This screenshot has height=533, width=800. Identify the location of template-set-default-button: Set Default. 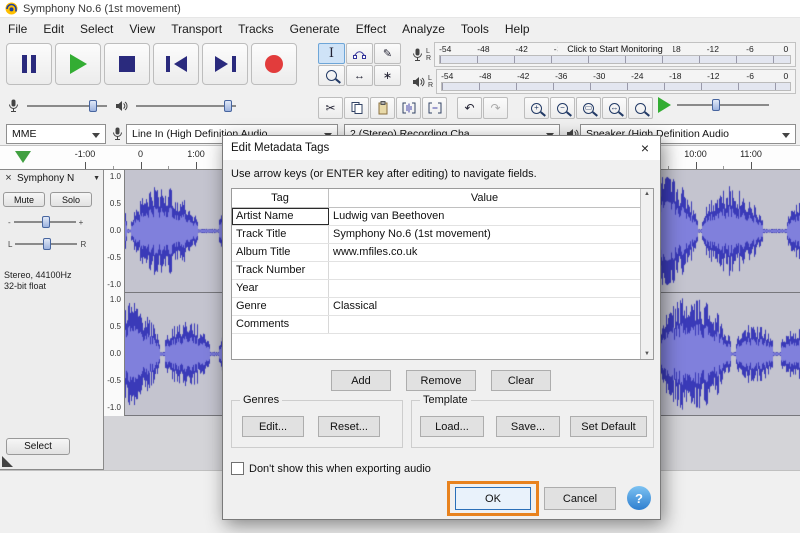
(608, 426).